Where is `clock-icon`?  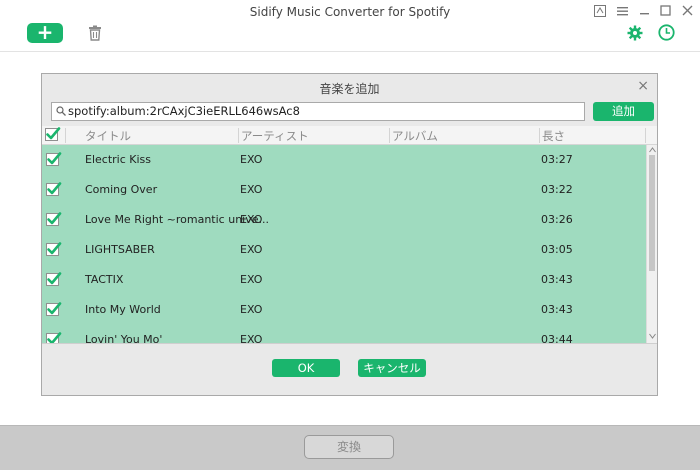 clock-icon is located at coordinates (666, 32).